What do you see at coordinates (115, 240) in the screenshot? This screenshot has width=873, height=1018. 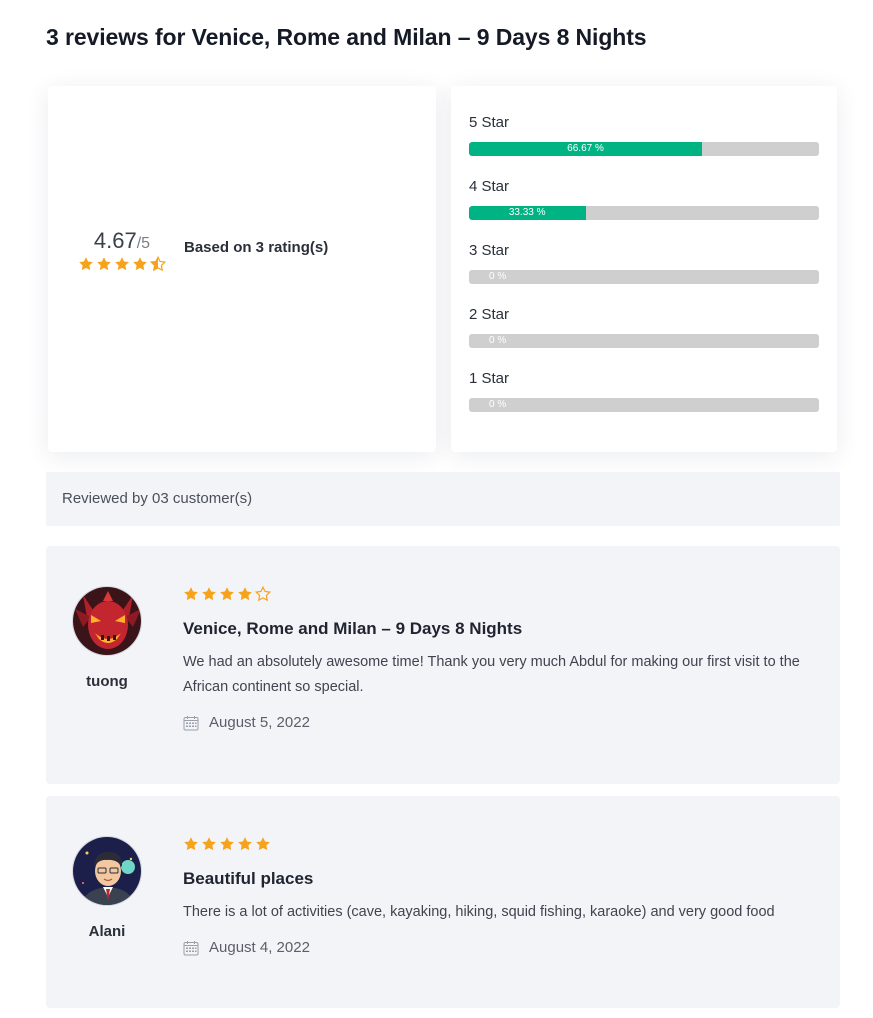 I see `score-value: 4.67` at bounding box center [115, 240].